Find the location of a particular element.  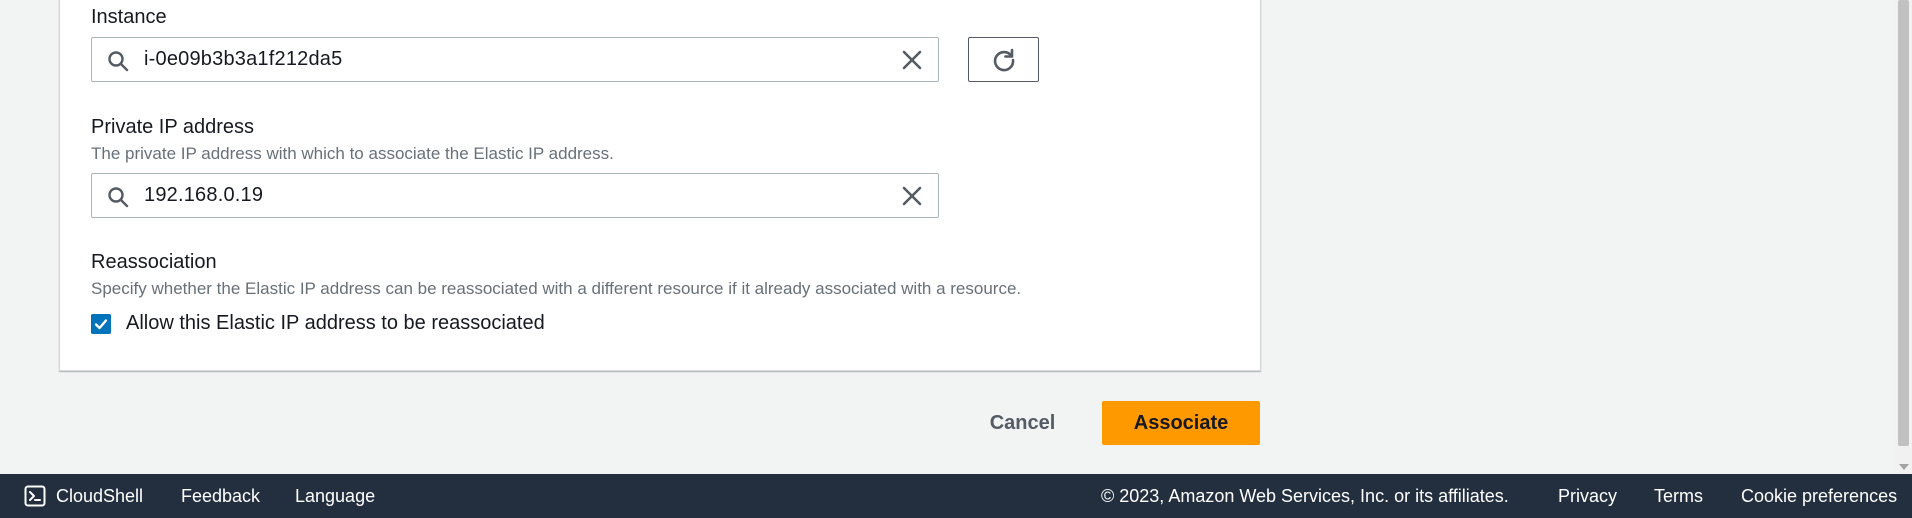

privacy-link: Privacy is located at coordinates (1587, 496).